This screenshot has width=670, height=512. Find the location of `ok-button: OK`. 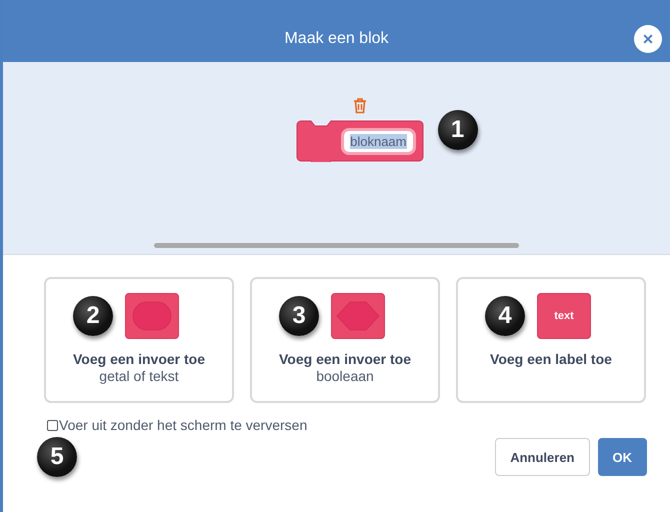

ok-button: OK is located at coordinates (622, 457).